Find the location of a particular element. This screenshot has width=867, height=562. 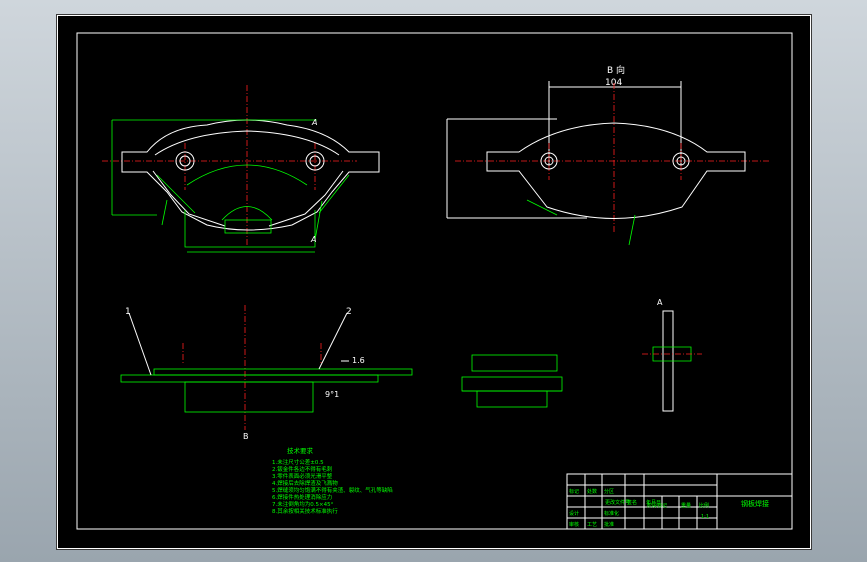

angle-note: 9°1 is located at coordinates (332, 394).